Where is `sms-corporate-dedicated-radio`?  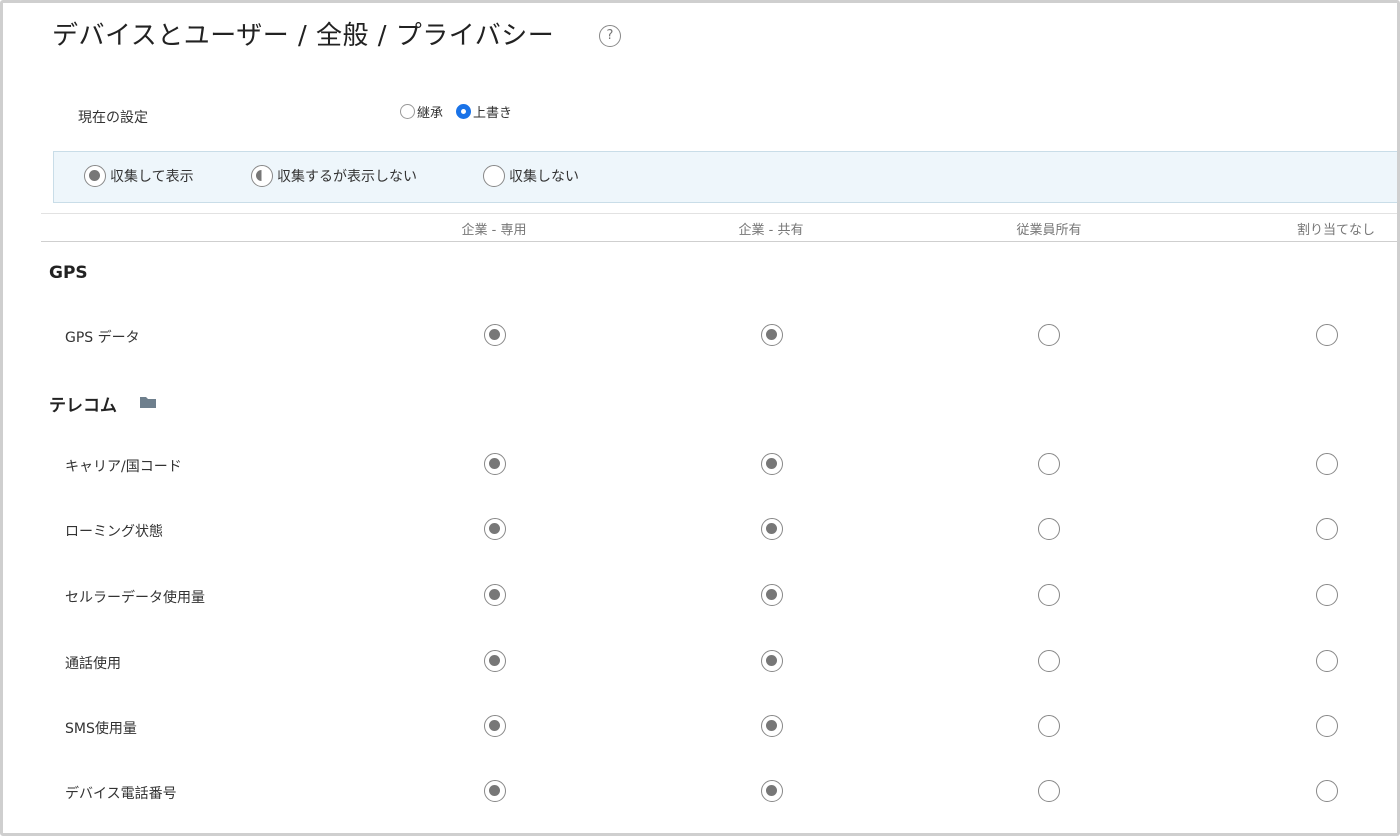
sms-corporate-dedicated-radio is located at coordinates (495, 726).